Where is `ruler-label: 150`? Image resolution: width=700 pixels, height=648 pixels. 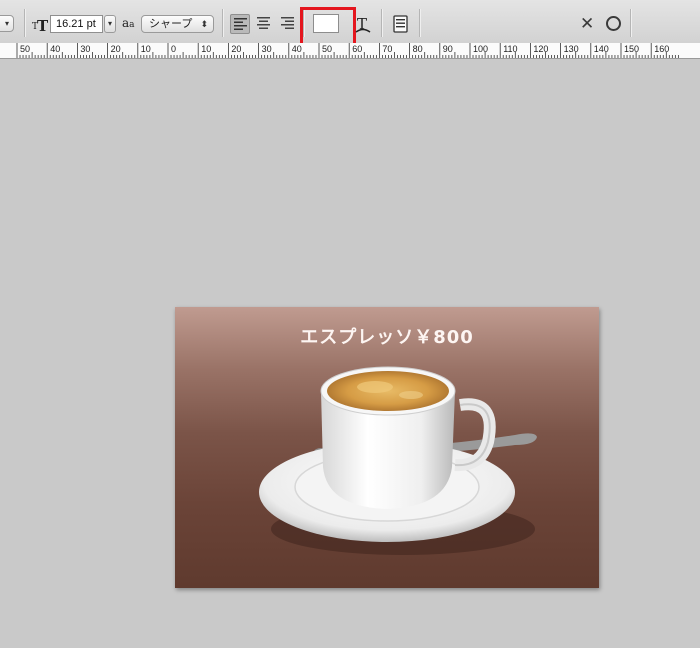 ruler-label: 150 is located at coordinates (631, 49).